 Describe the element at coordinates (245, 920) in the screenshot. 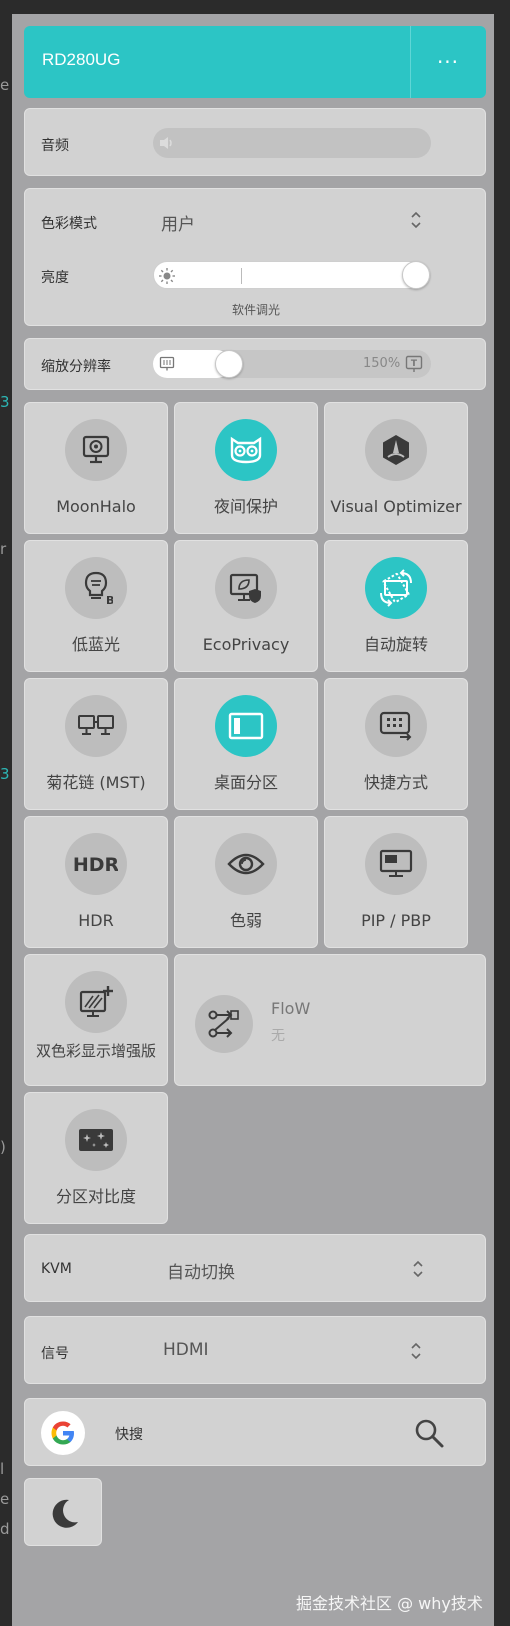

I see `tile-label: 色弱` at that location.